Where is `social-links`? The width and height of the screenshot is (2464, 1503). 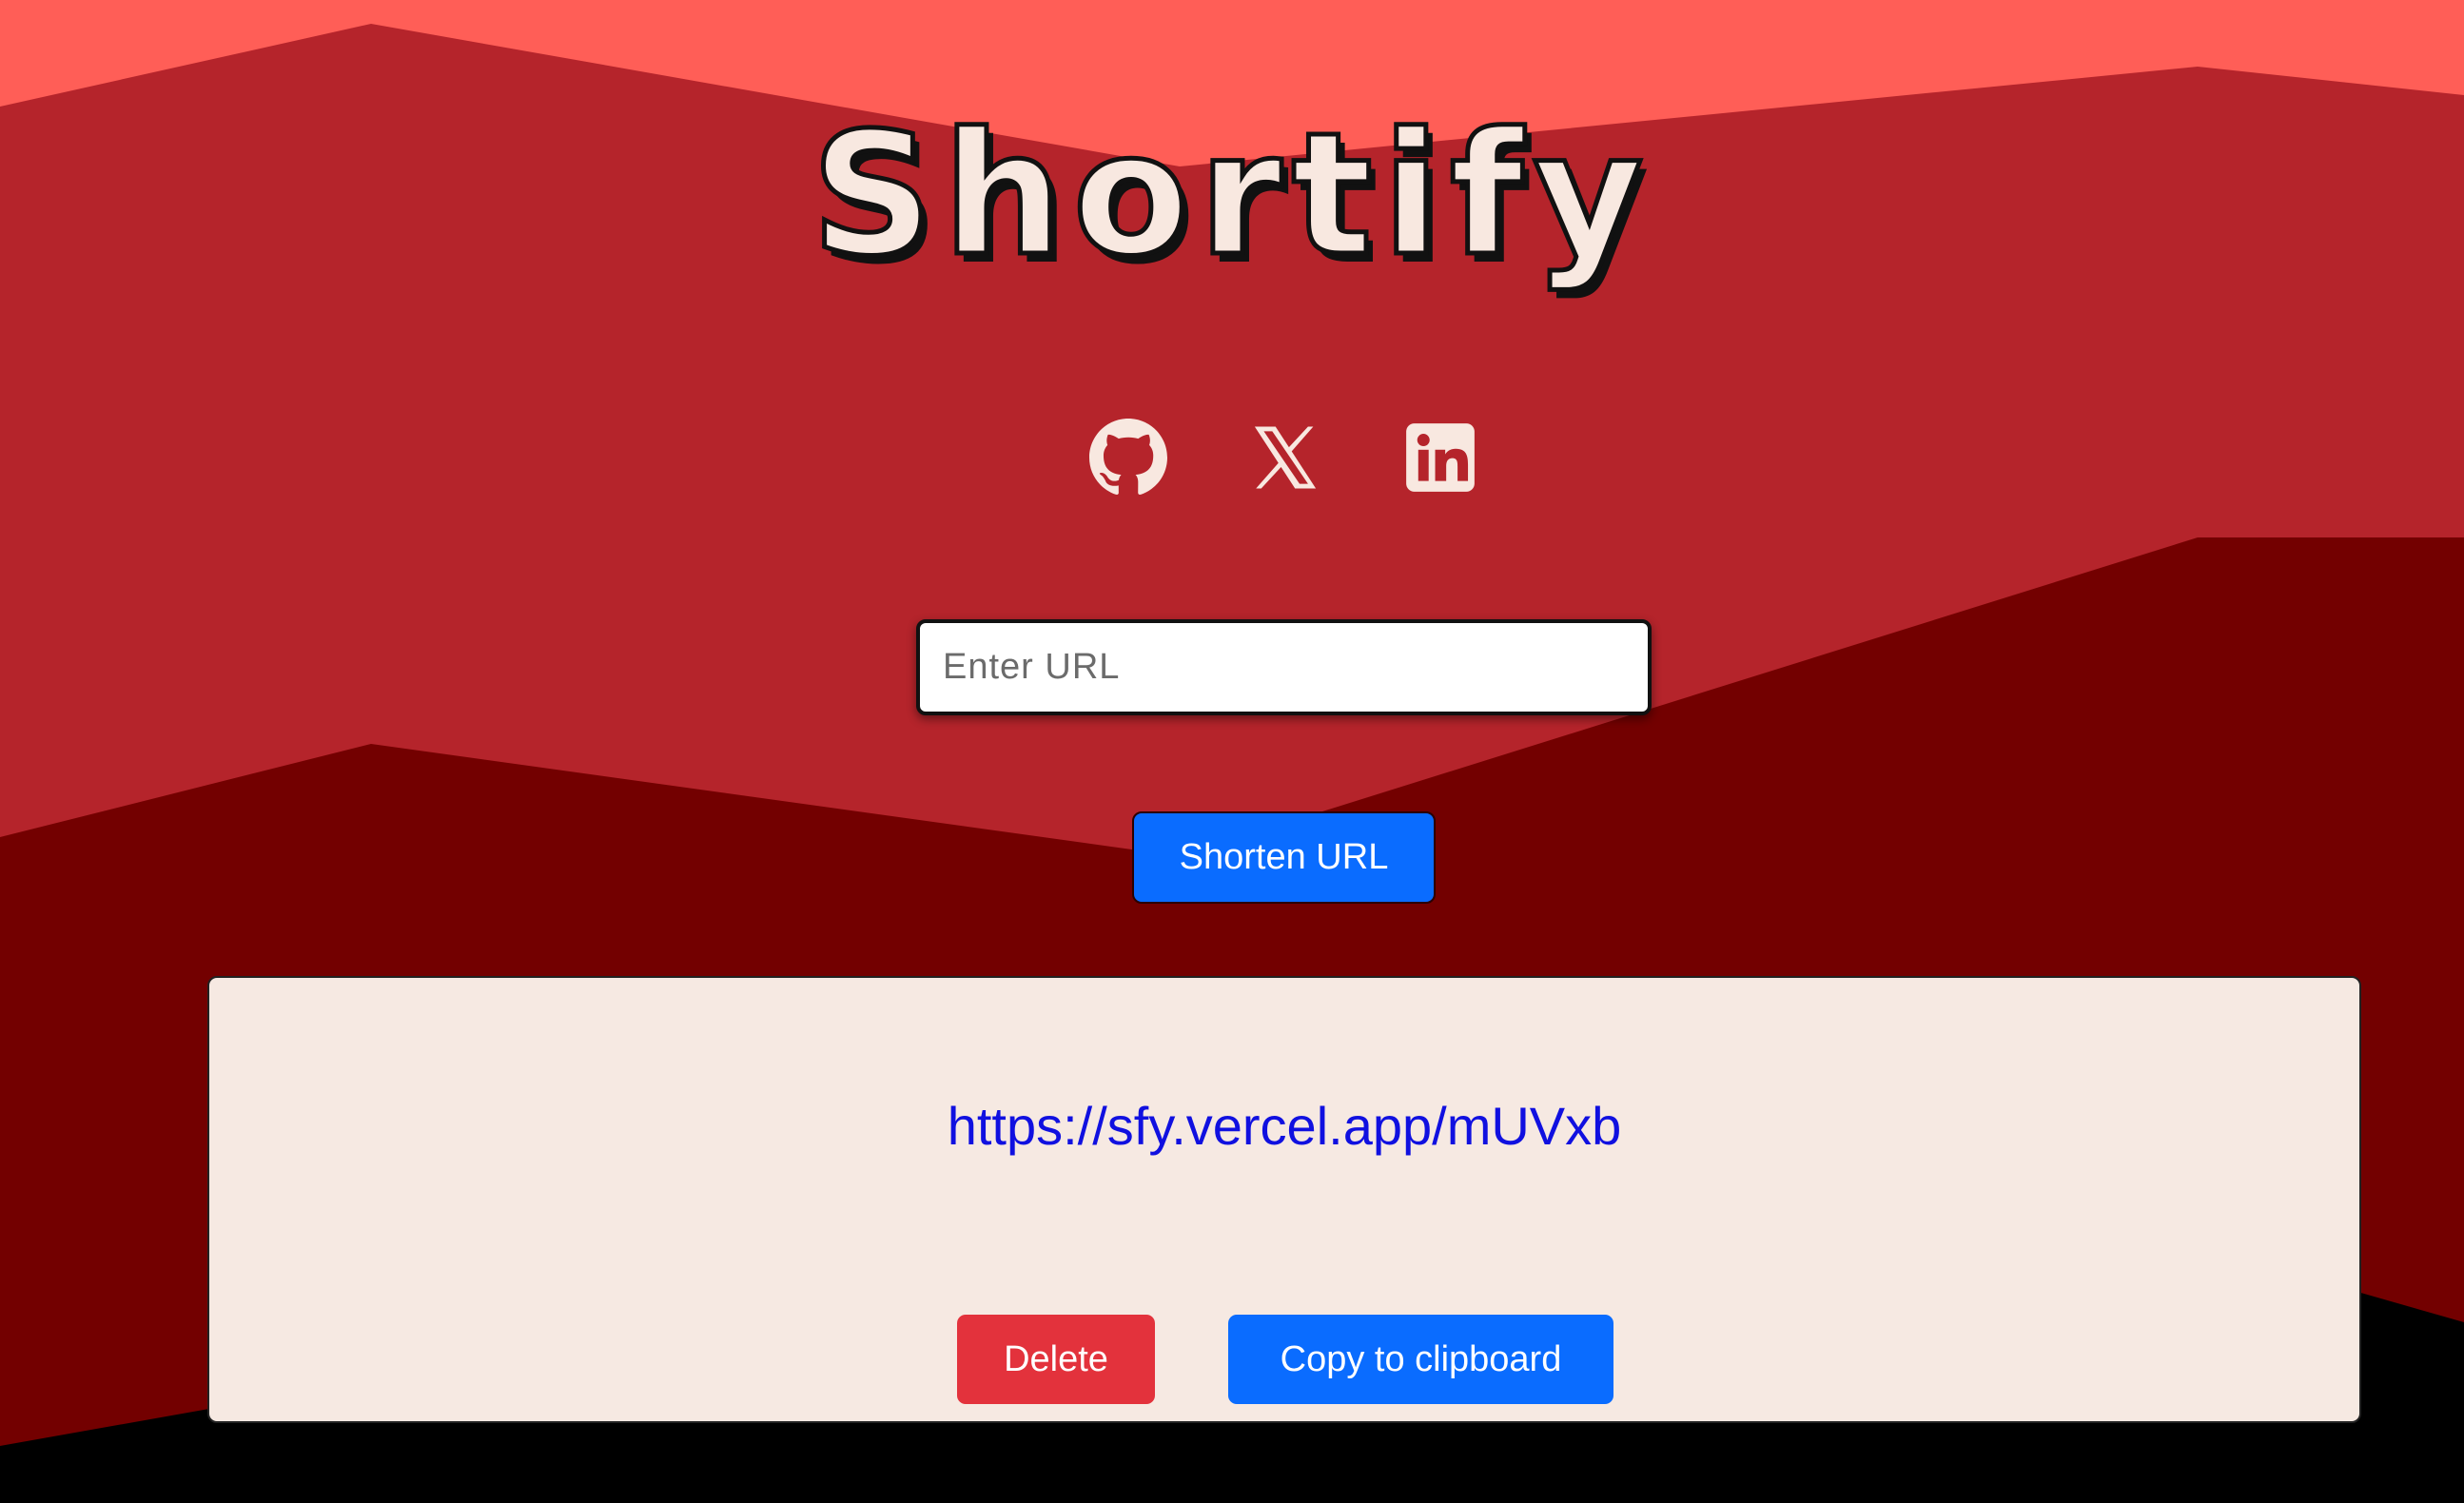 social-links is located at coordinates (1232, 457).